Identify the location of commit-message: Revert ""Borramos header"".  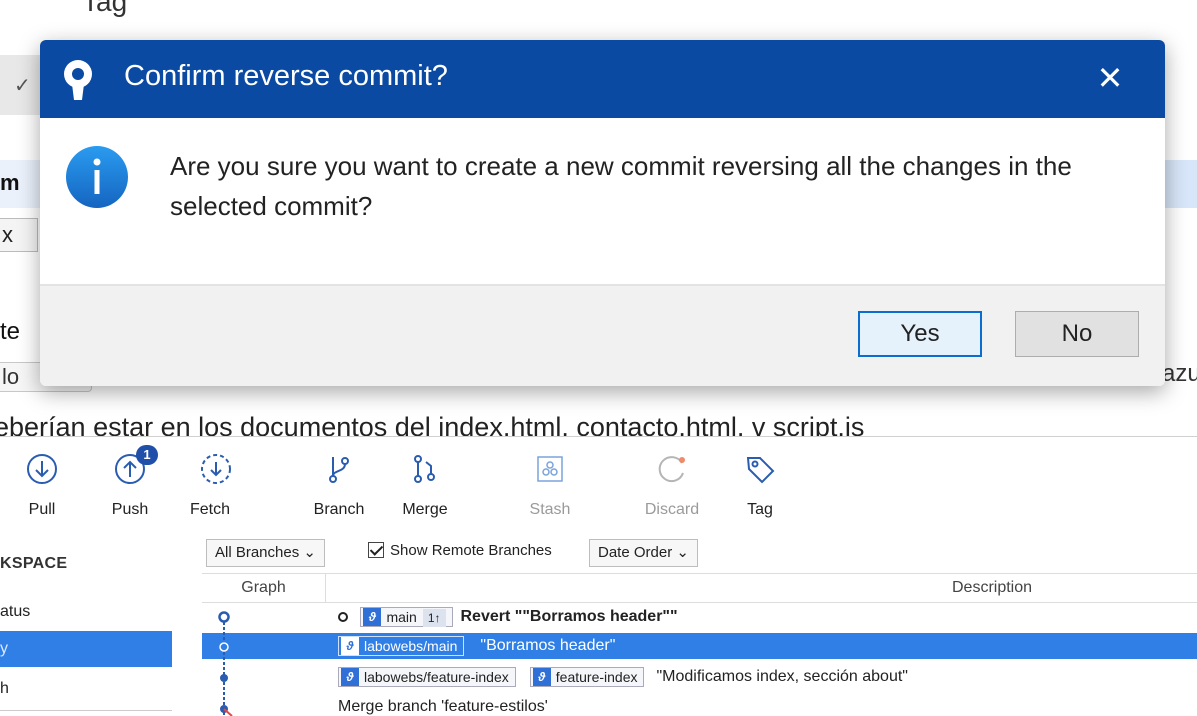
(569, 616).